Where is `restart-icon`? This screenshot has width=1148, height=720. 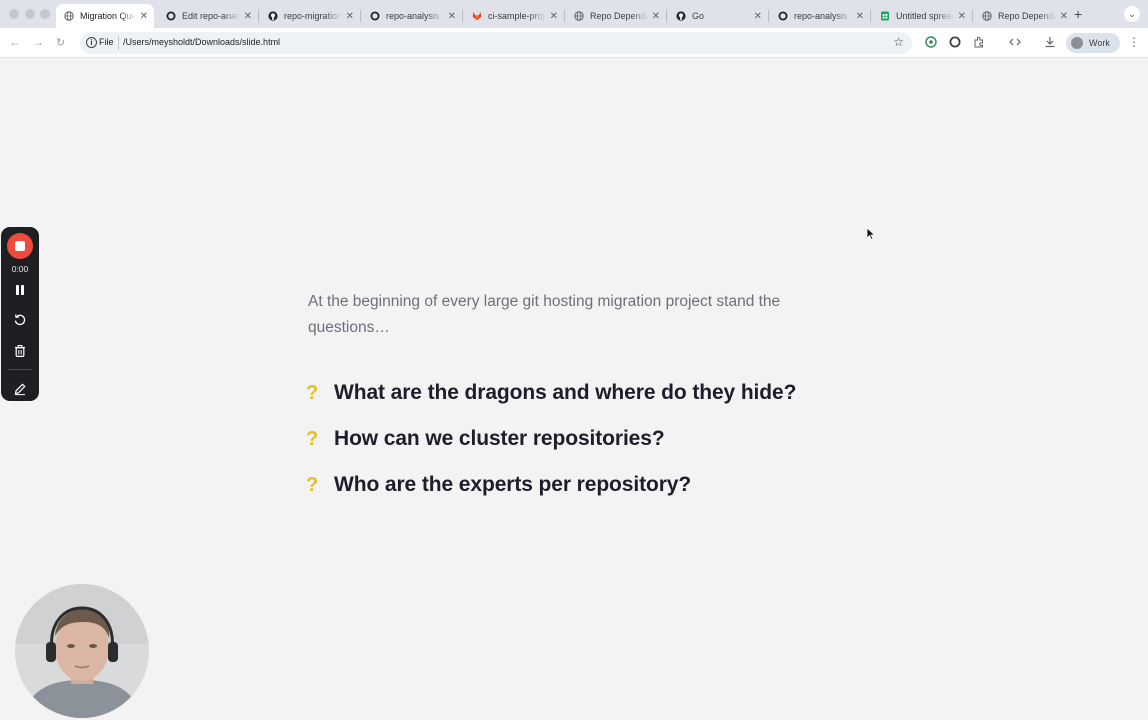 restart-icon is located at coordinates (20, 320).